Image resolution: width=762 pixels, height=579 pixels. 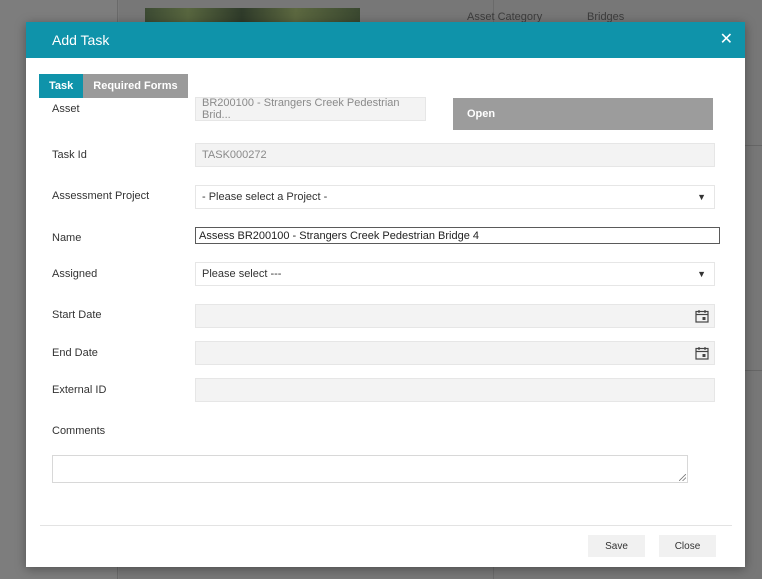 I want to click on name-label: Name, so click(x=67, y=238).